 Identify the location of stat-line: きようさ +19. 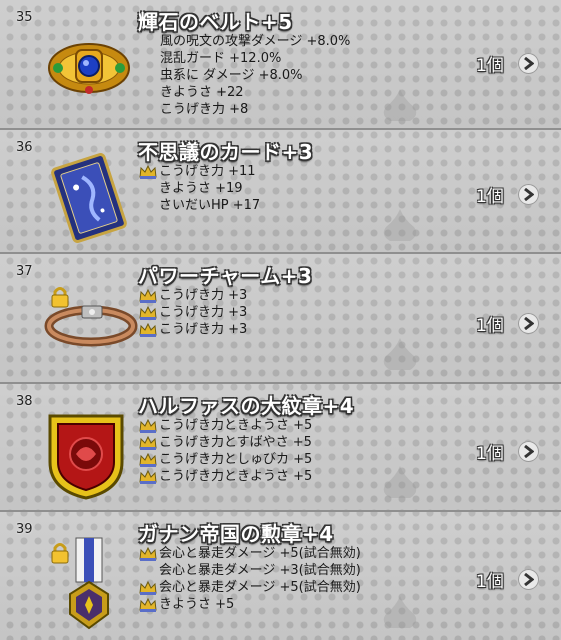
(201, 188).